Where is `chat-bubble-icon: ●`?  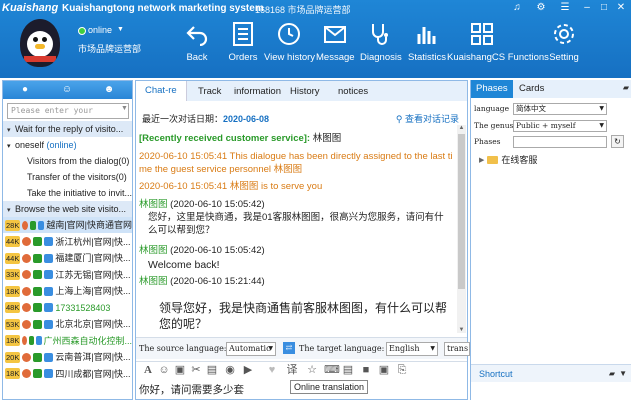 chat-bubble-icon: ● is located at coordinates (25, 90).